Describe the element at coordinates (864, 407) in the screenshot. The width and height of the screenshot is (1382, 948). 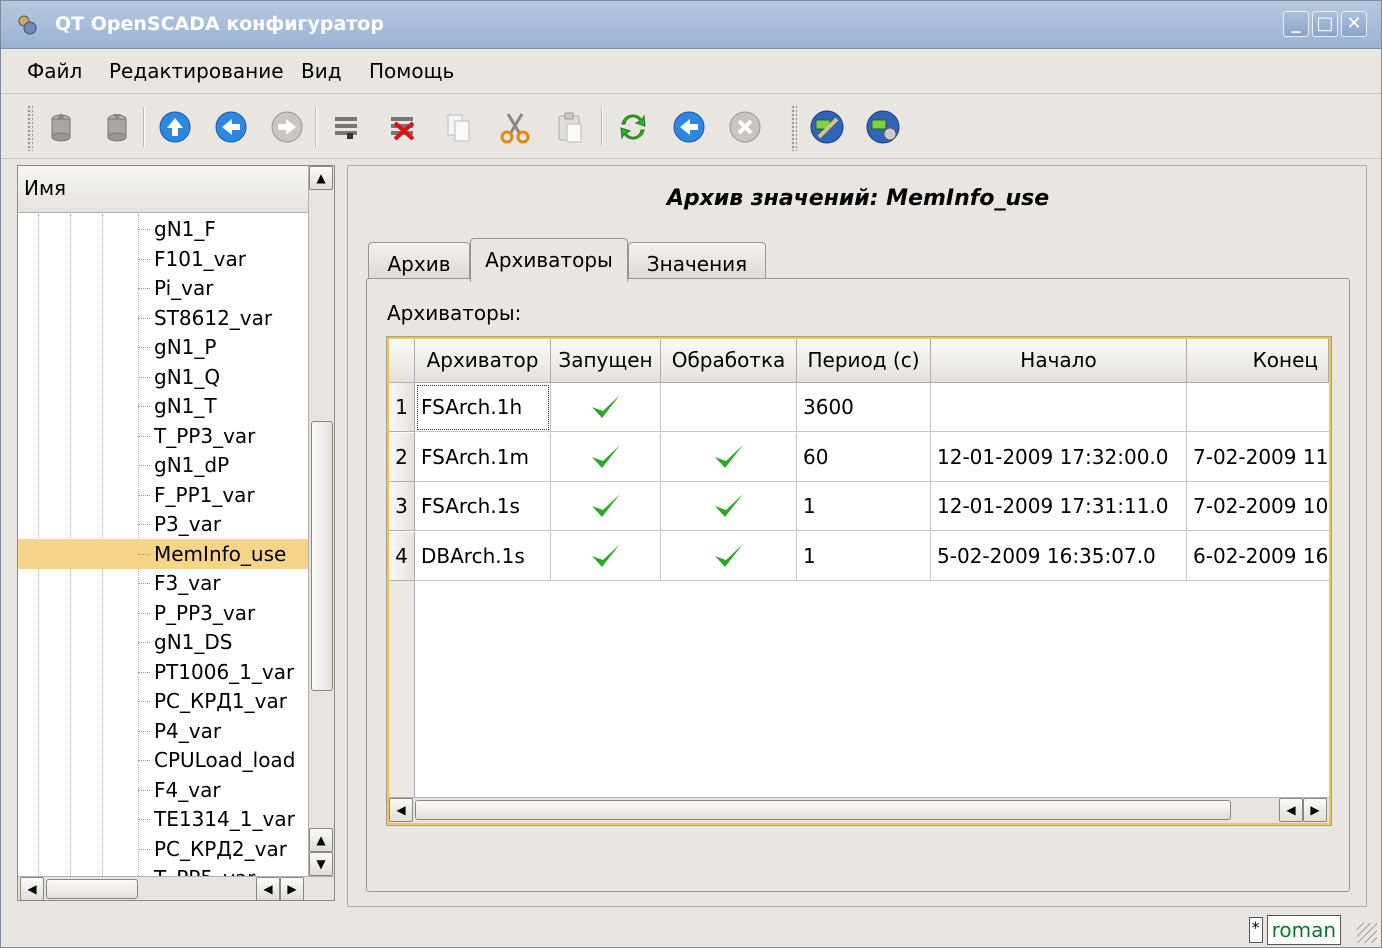
I see `period-cell: 3600` at that location.